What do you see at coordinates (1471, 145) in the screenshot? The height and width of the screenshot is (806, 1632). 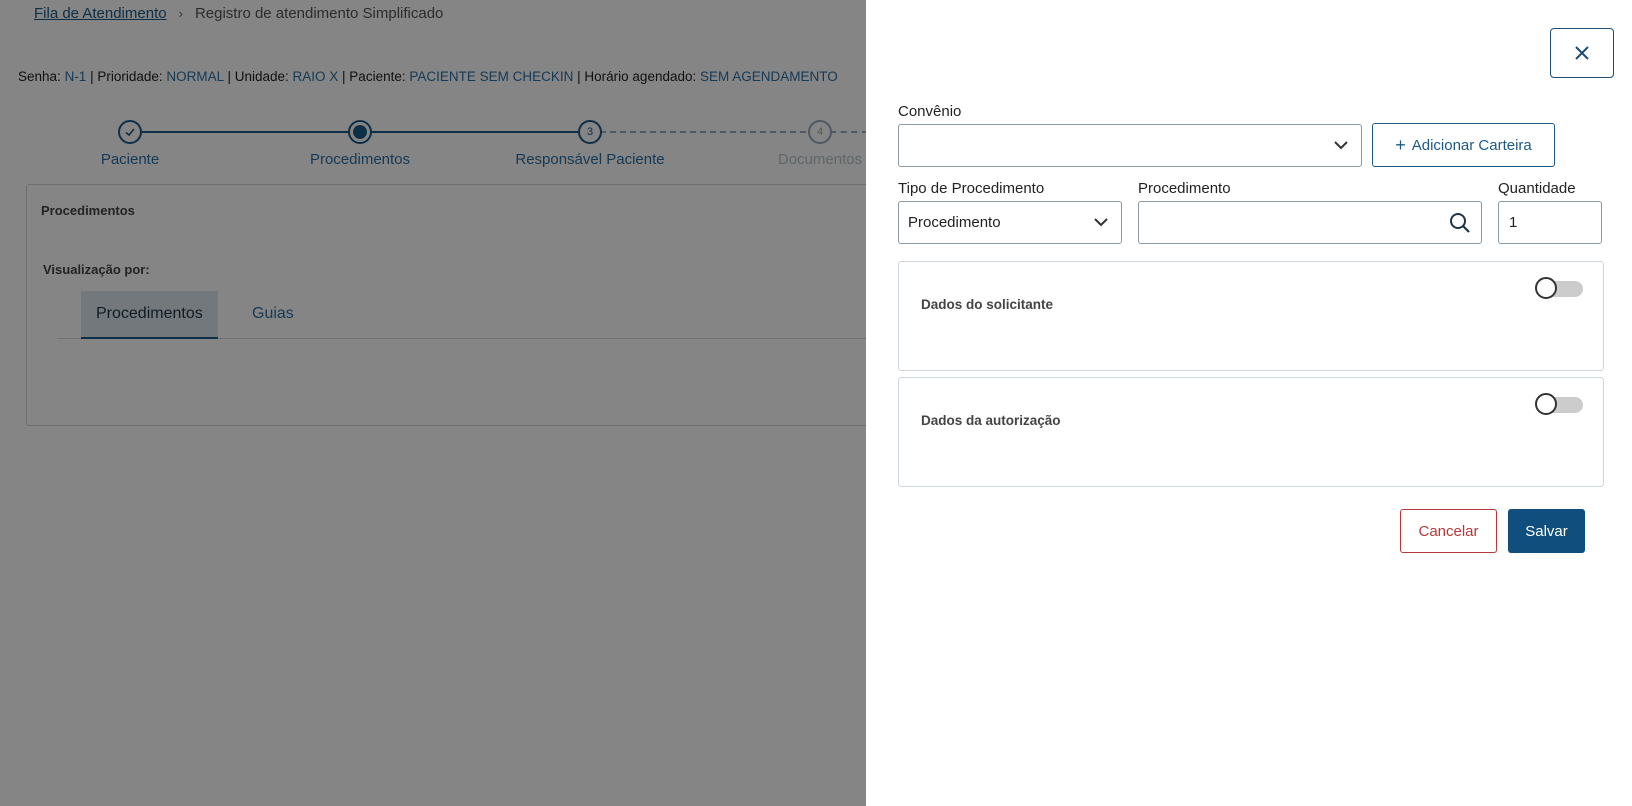 I see `add-wallet-label: Adicionar Carteira` at bounding box center [1471, 145].